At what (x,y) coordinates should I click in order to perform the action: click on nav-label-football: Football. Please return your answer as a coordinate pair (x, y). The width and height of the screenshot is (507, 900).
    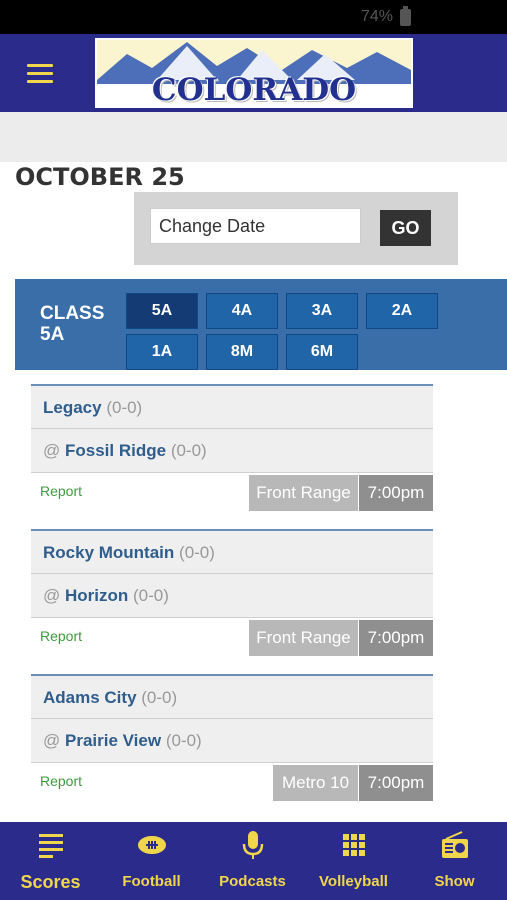
    Looking at the image, I should click on (151, 881).